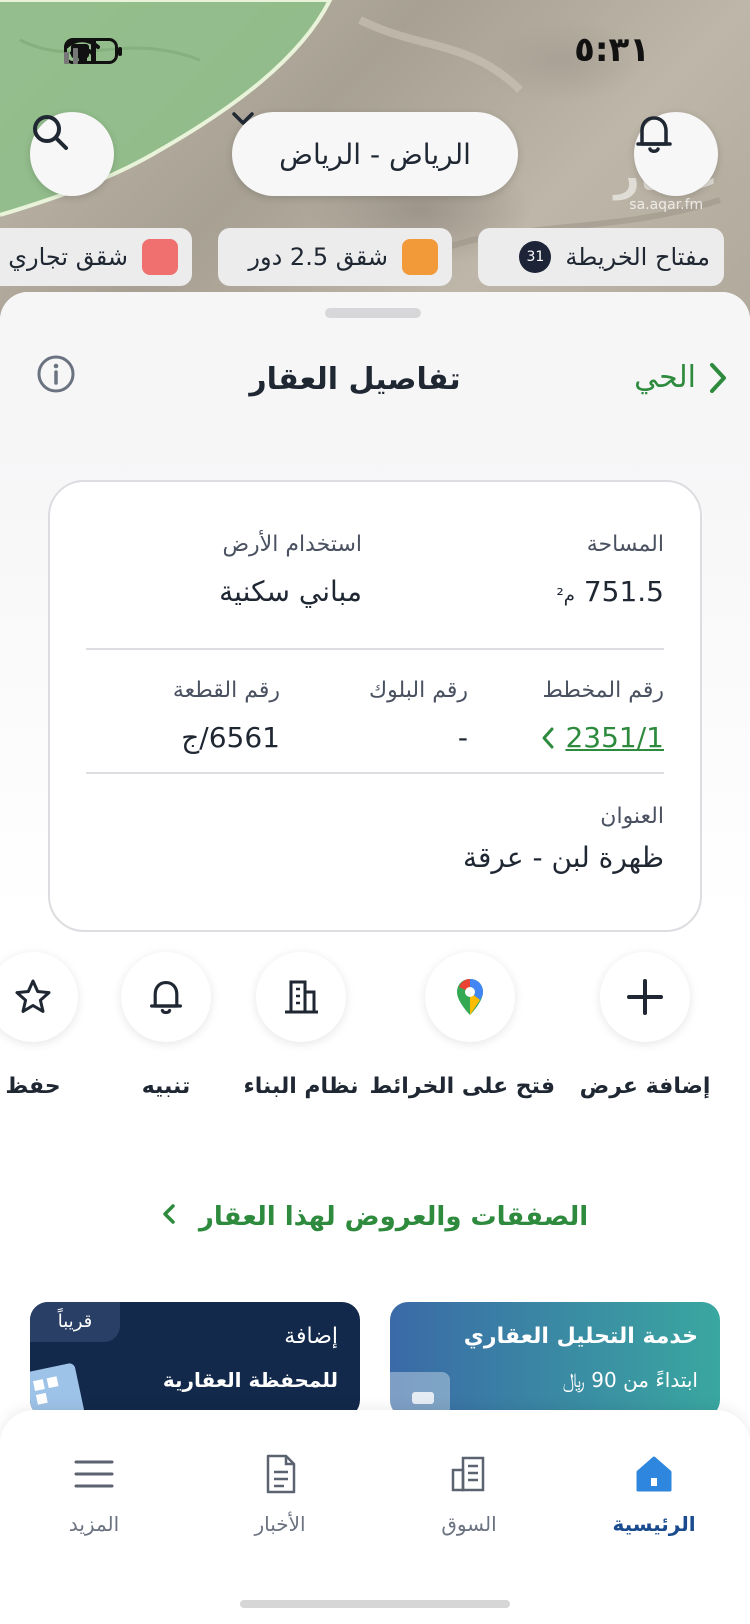 The height and width of the screenshot is (1624, 750). What do you see at coordinates (160, 257) in the screenshot?
I see `red-swatch-icon` at bounding box center [160, 257].